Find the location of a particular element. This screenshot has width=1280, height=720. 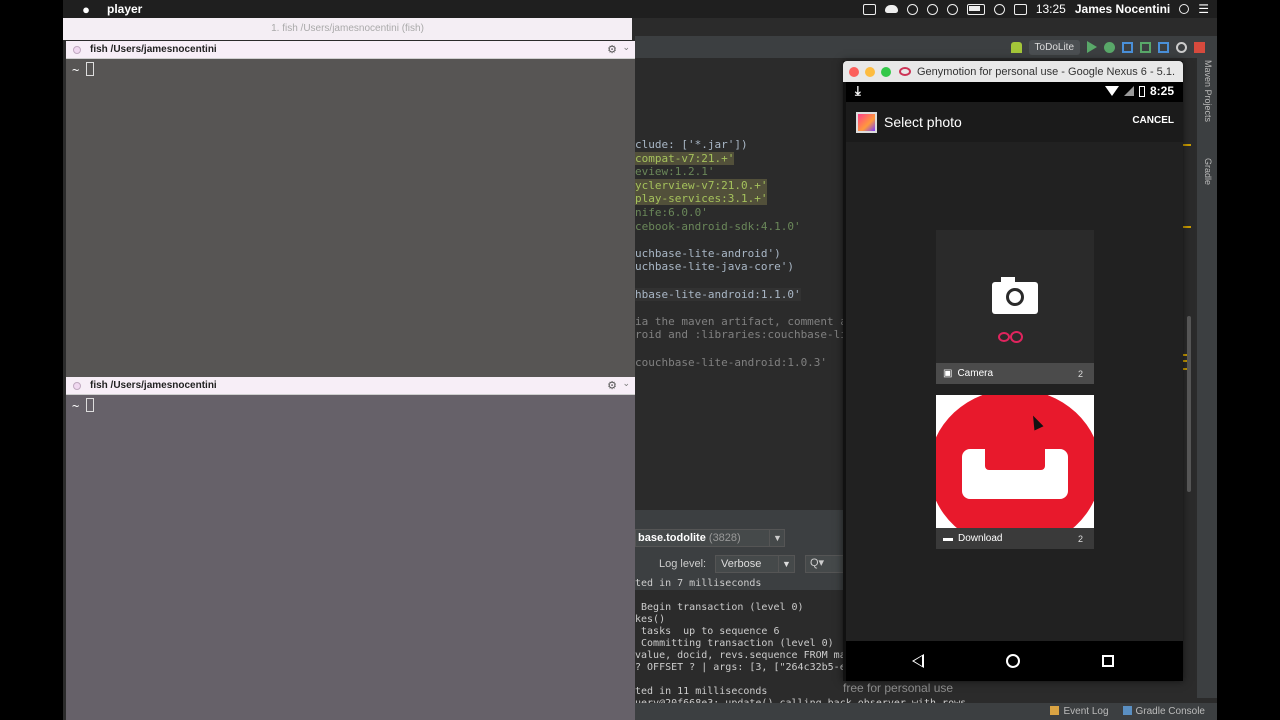

run-config-select: ToDoLite is located at coordinates (1054, 47).